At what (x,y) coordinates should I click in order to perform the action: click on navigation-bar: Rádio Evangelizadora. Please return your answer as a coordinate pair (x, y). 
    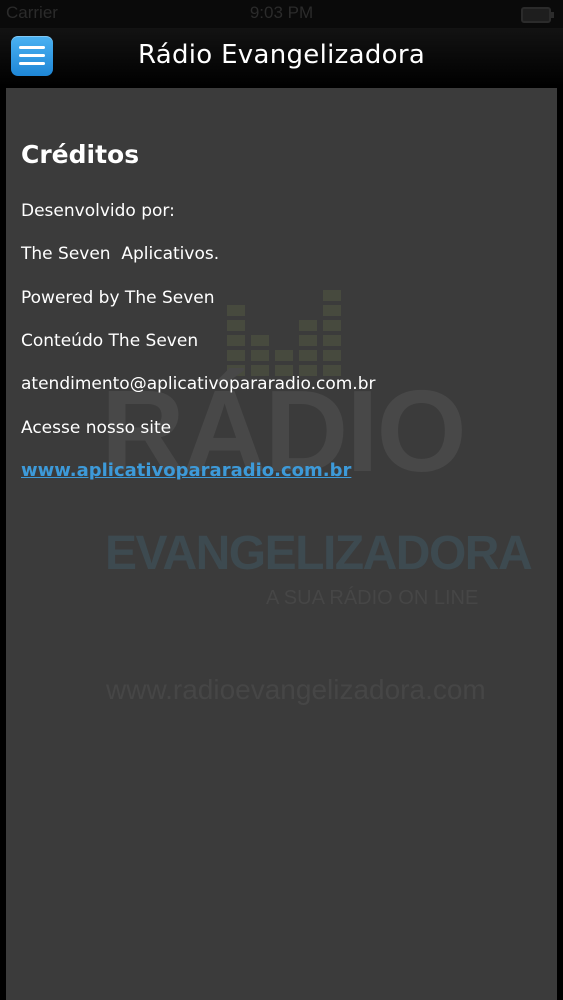
    Looking at the image, I should click on (281, 57).